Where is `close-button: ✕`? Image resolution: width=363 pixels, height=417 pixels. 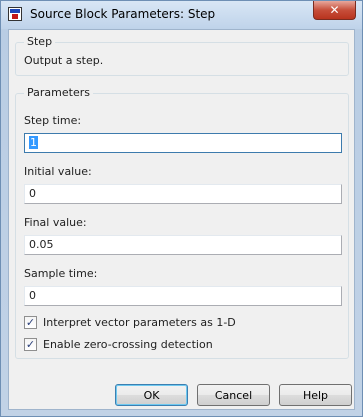 close-button: ✕ is located at coordinates (334, 10).